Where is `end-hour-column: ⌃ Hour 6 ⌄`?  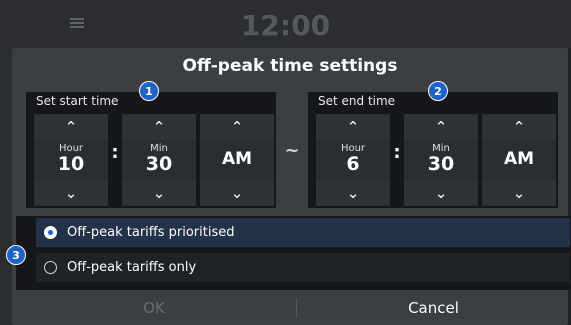
end-hour-column: ⌃ Hour 6 ⌄ is located at coordinates (353, 160).